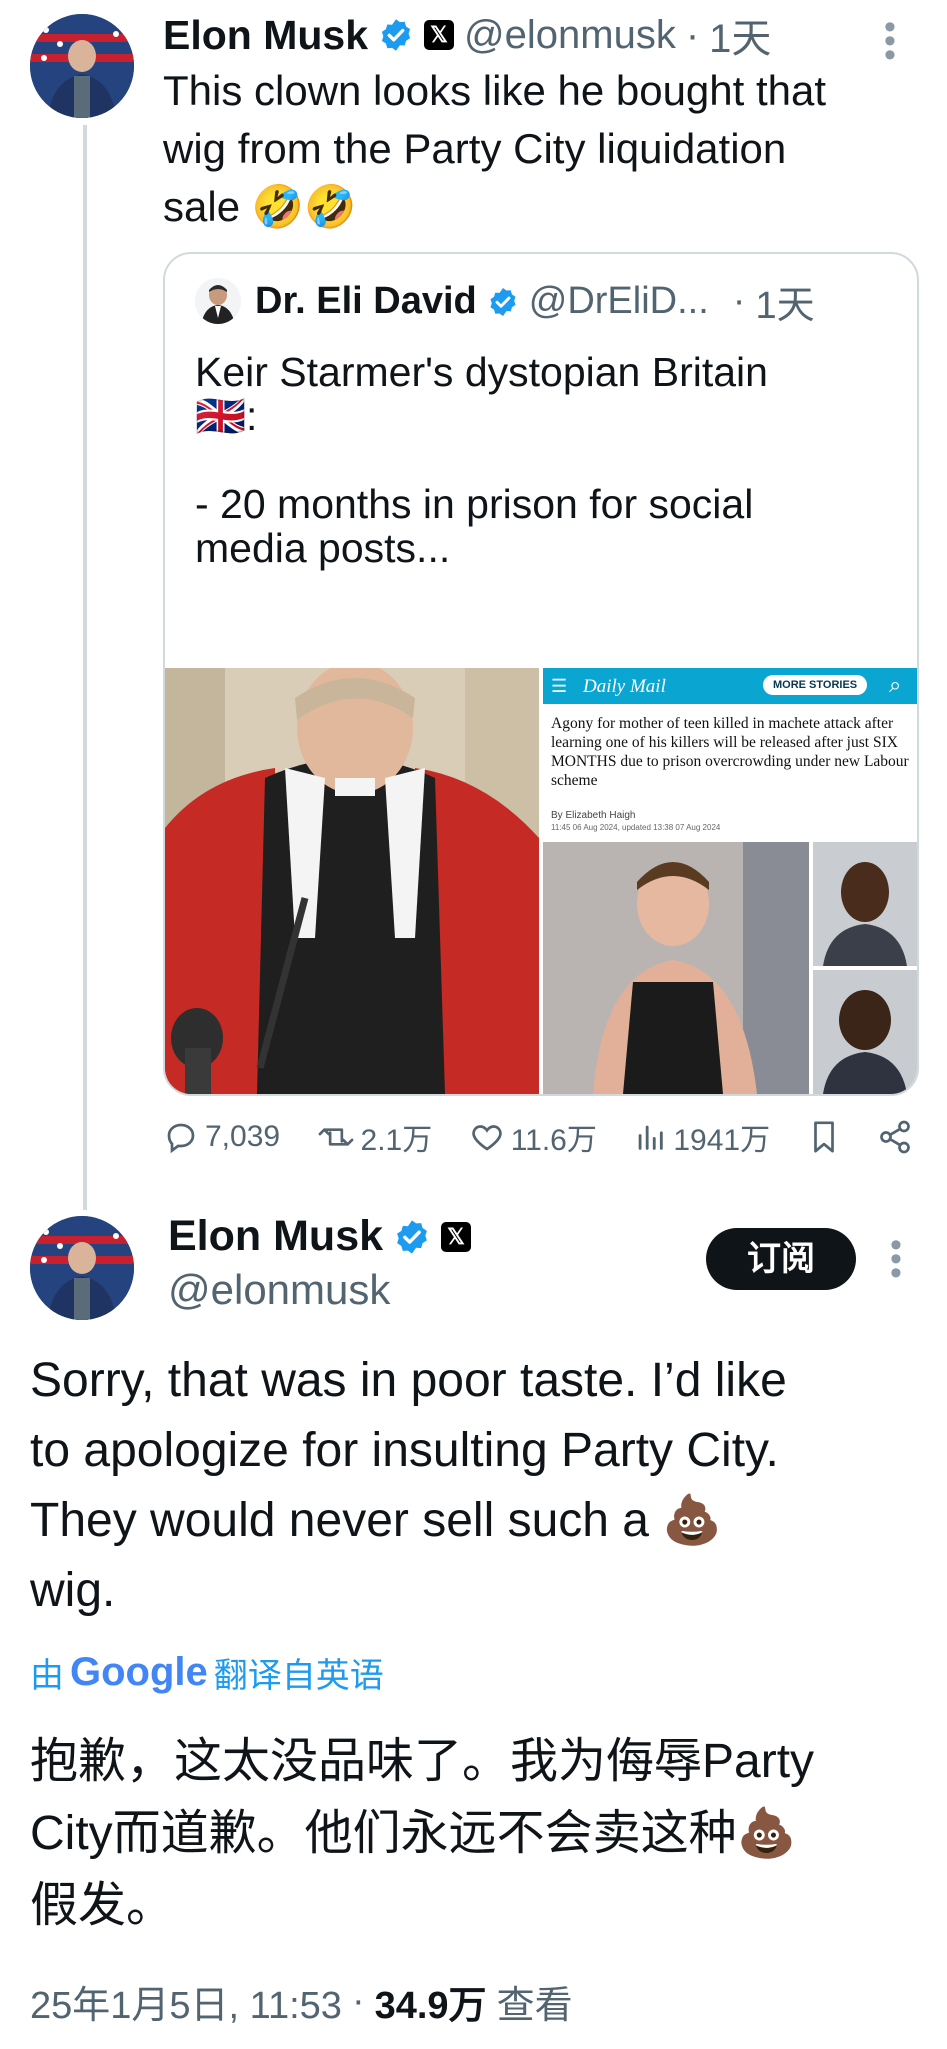 This screenshot has height=2049, width=947. What do you see at coordinates (260, 206) in the screenshot?
I see `tweet-text-line: sale 🤣🤣` at bounding box center [260, 206].